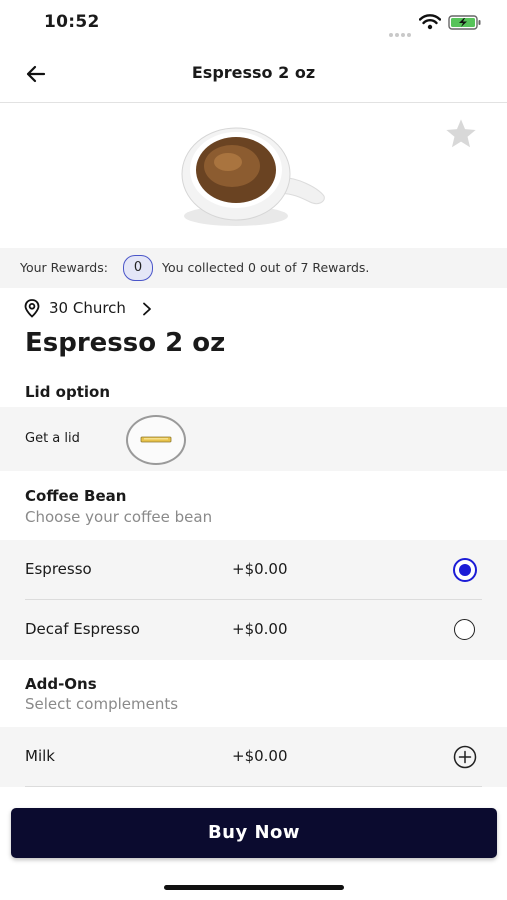  What do you see at coordinates (266, 267) in the screenshot?
I see `rewards-message: You collected 0 out of 7 Rewards.` at bounding box center [266, 267].